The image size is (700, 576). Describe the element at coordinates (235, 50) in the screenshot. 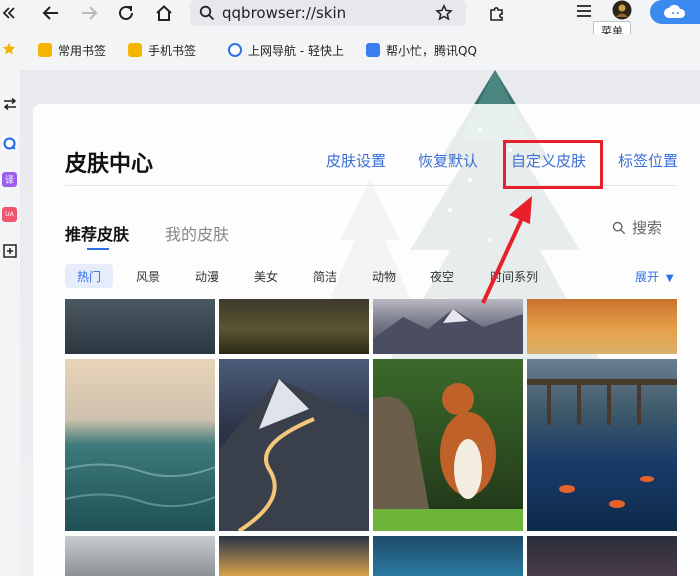

I see `qq-browser-icon` at that location.